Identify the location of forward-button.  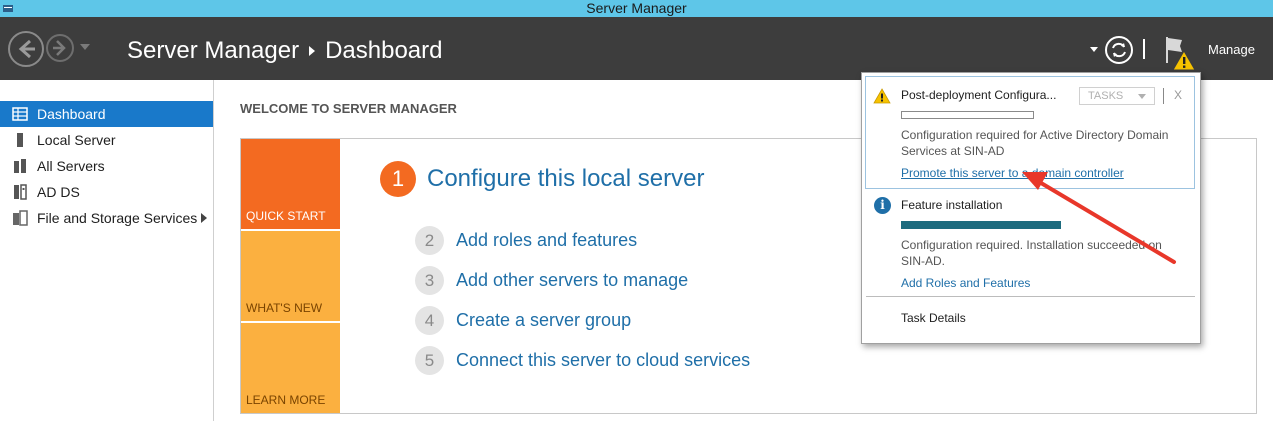
(60, 48).